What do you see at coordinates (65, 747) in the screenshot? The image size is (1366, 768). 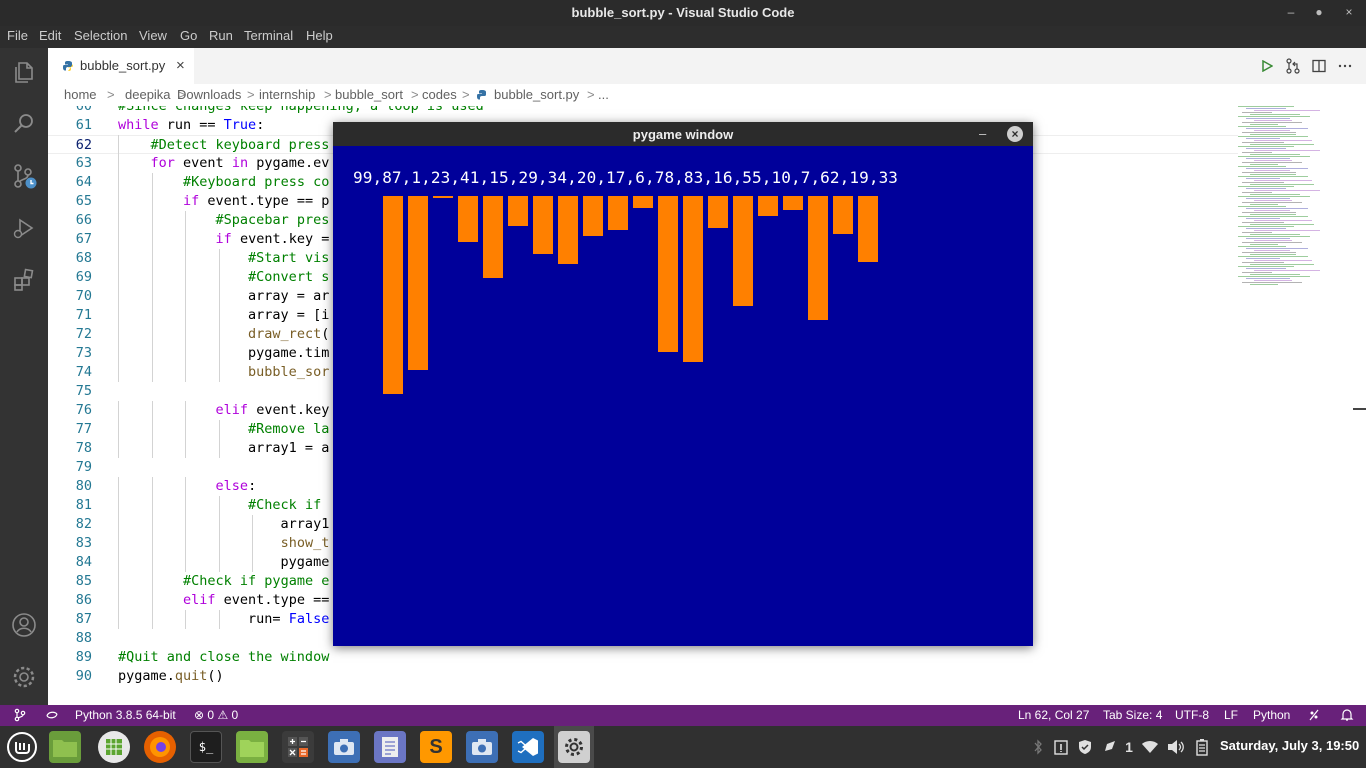 I see `files-icon` at bounding box center [65, 747].